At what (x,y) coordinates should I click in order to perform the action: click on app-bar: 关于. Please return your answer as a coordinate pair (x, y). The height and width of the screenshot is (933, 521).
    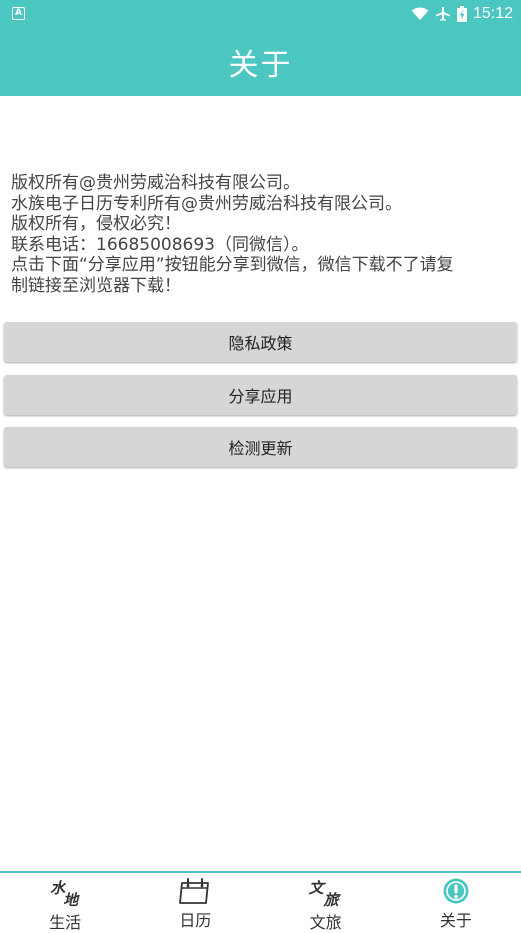
    Looking at the image, I should click on (260, 62).